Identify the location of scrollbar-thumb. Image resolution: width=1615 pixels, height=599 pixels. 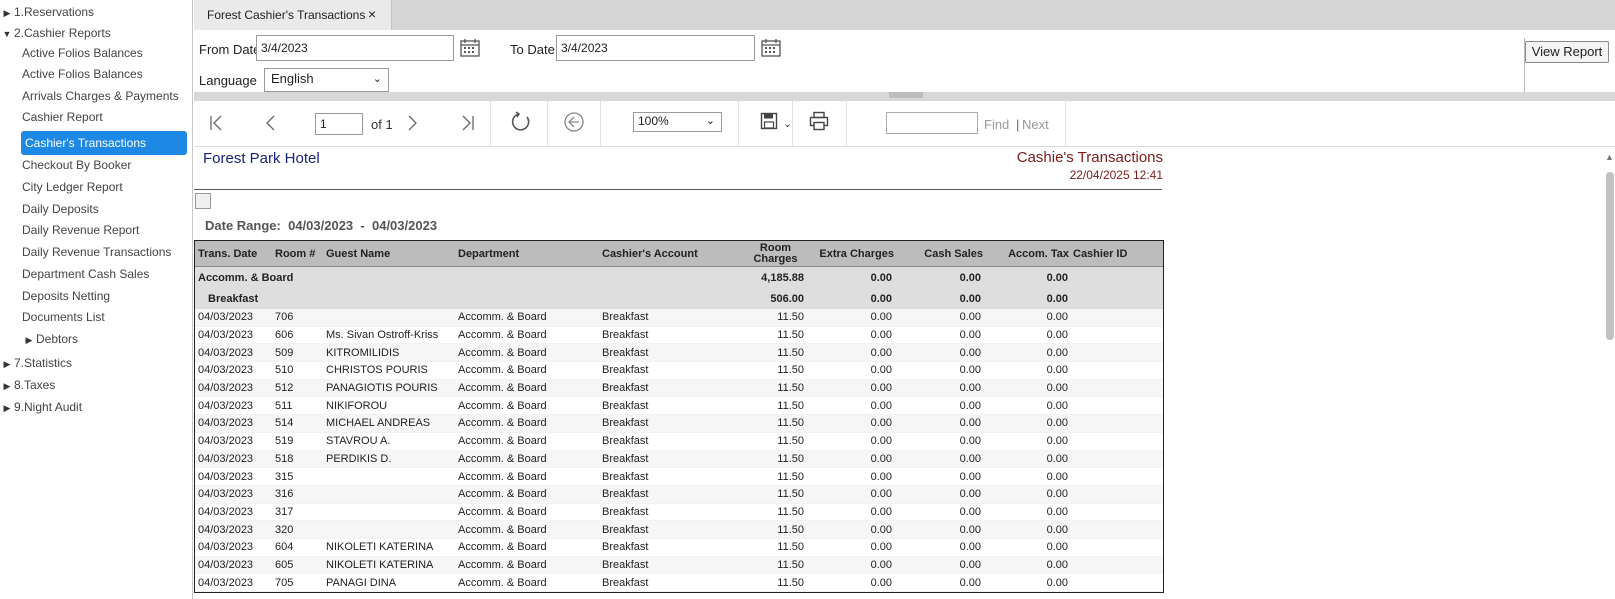
(1610, 256).